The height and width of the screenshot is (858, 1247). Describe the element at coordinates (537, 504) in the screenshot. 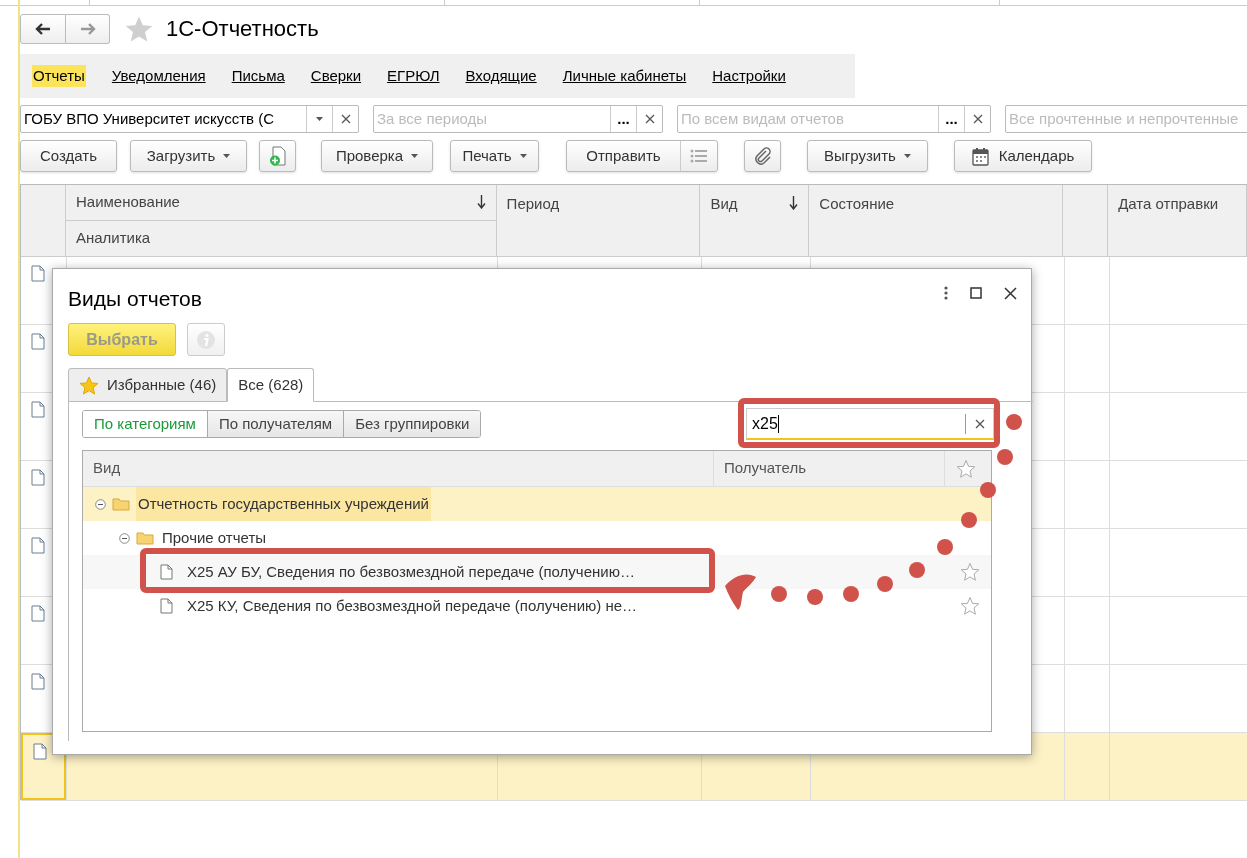

I see `tree-row: Отчетность государственных учреждений` at that location.